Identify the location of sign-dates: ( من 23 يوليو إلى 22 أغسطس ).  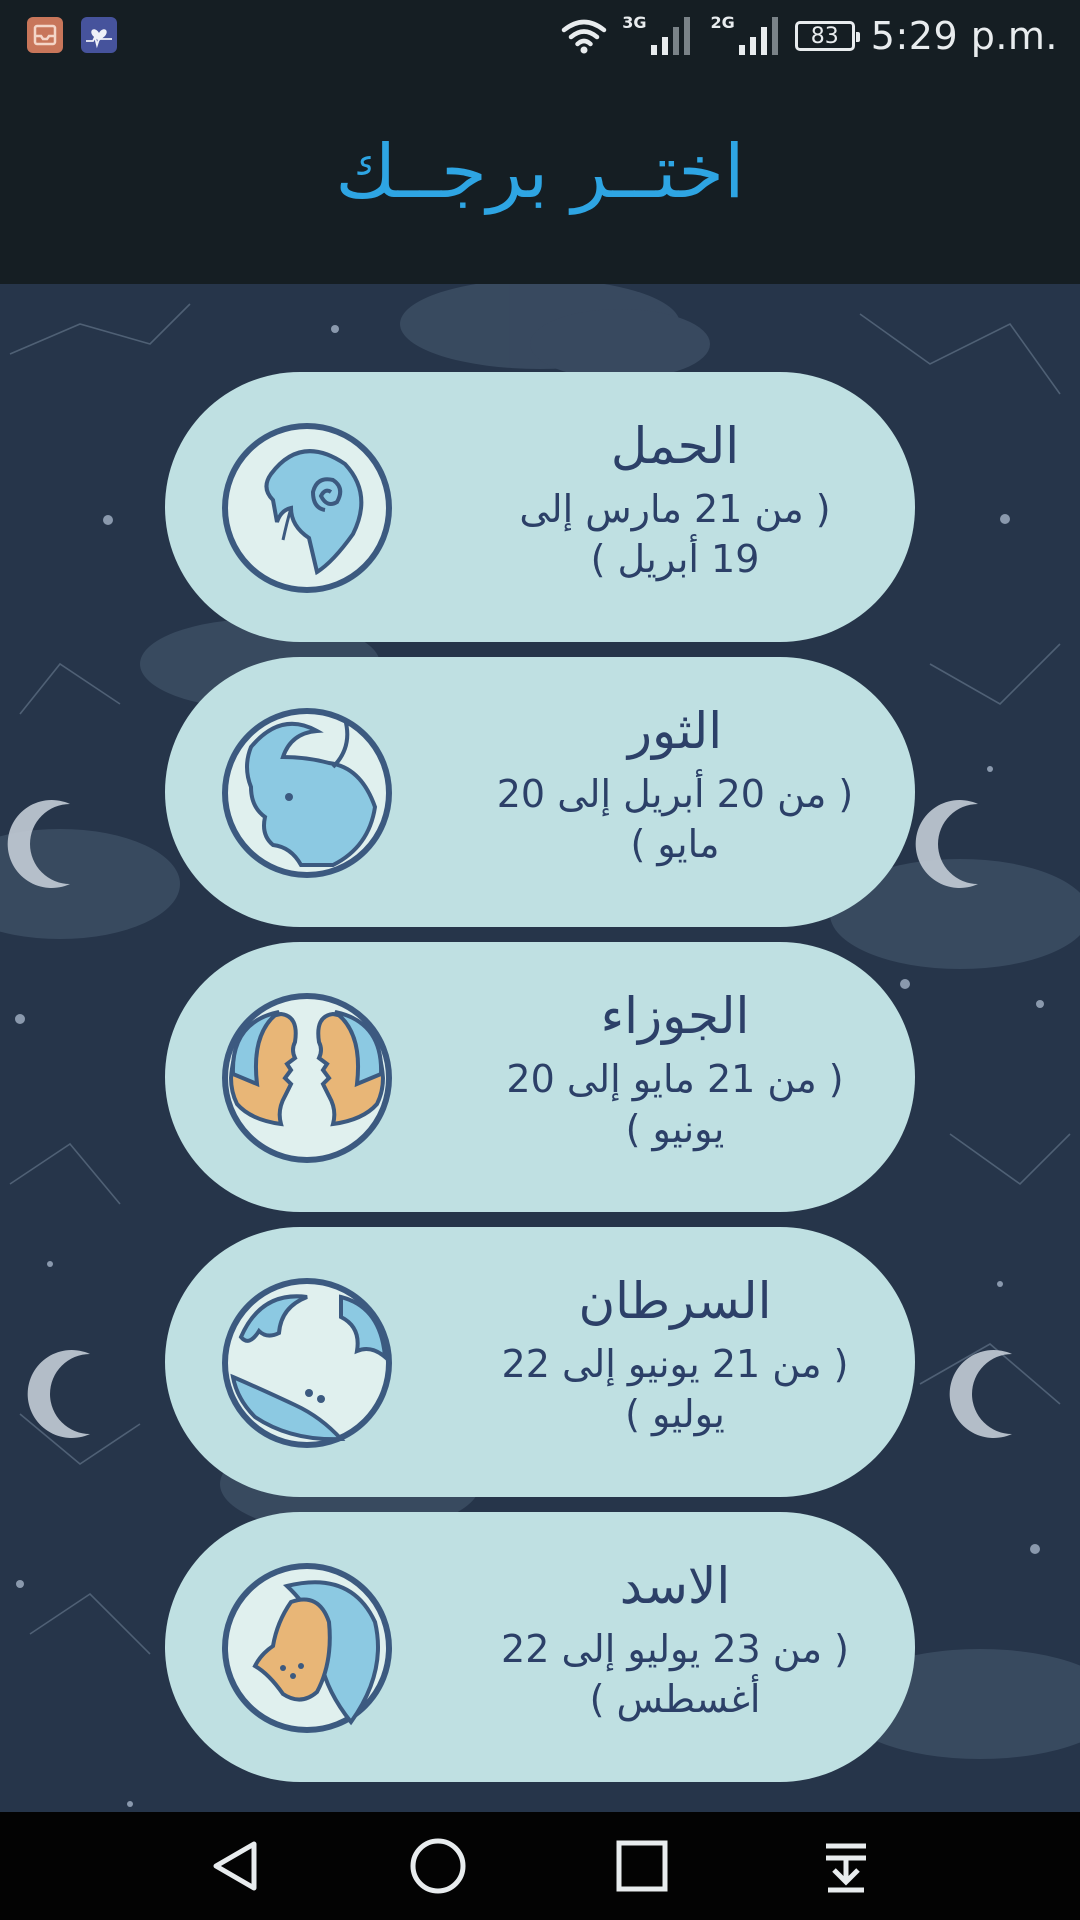
(675, 1674).